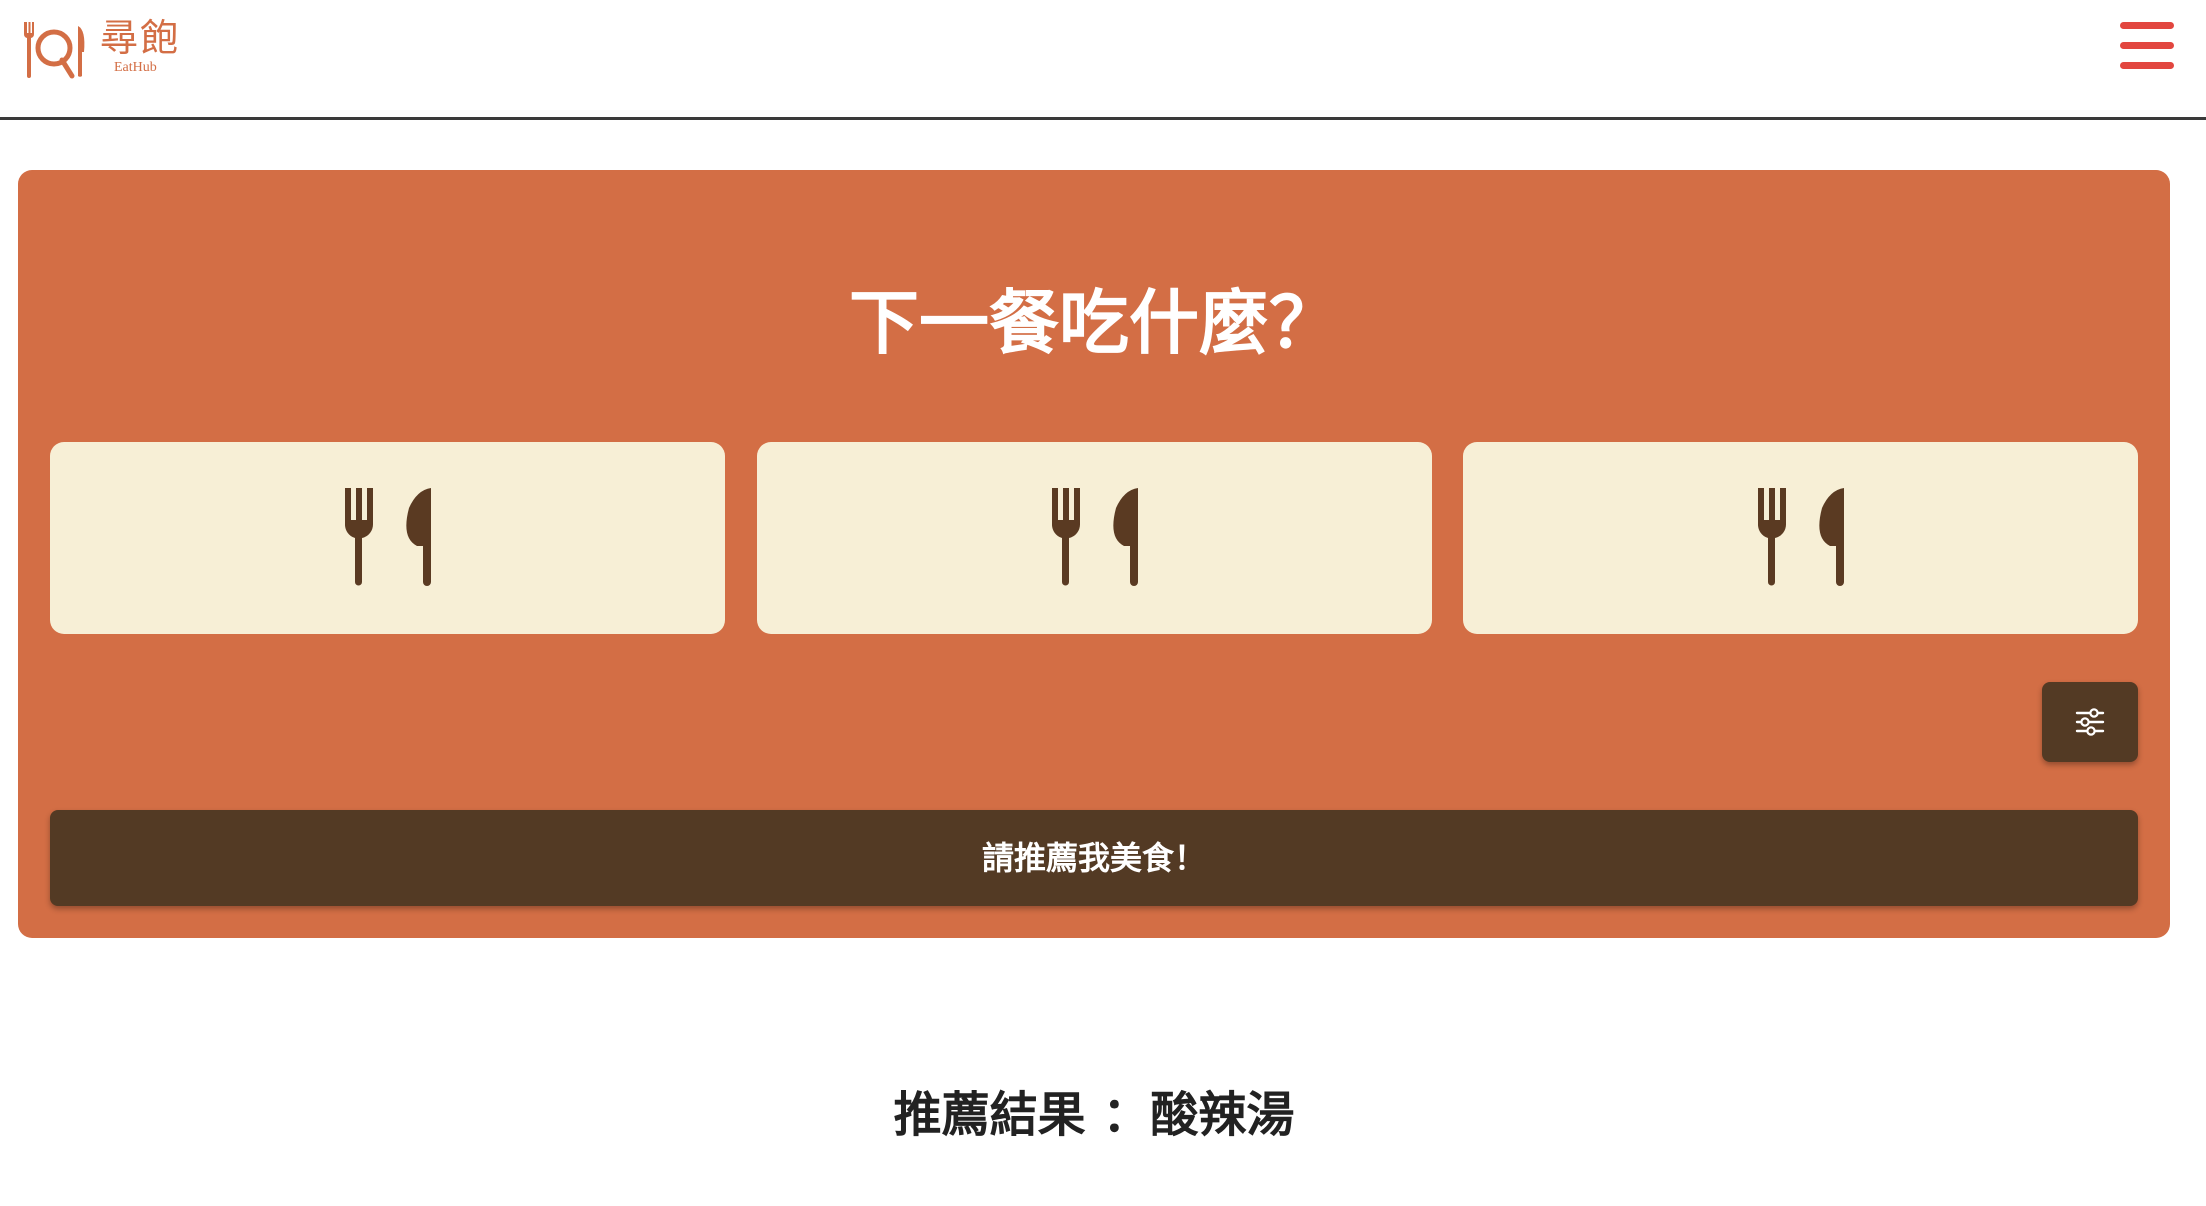  I want to click on recommendation-result: 推薦結果 ：酸辣湯, so click(1094, 1115).